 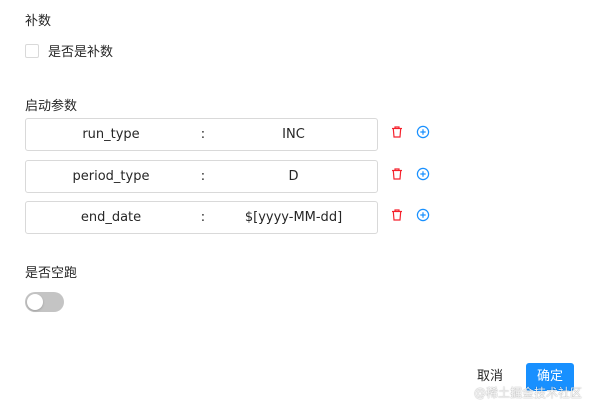 I want to click on backfill-checkbox-label: 是否是补数, so click(x=81, y=52).